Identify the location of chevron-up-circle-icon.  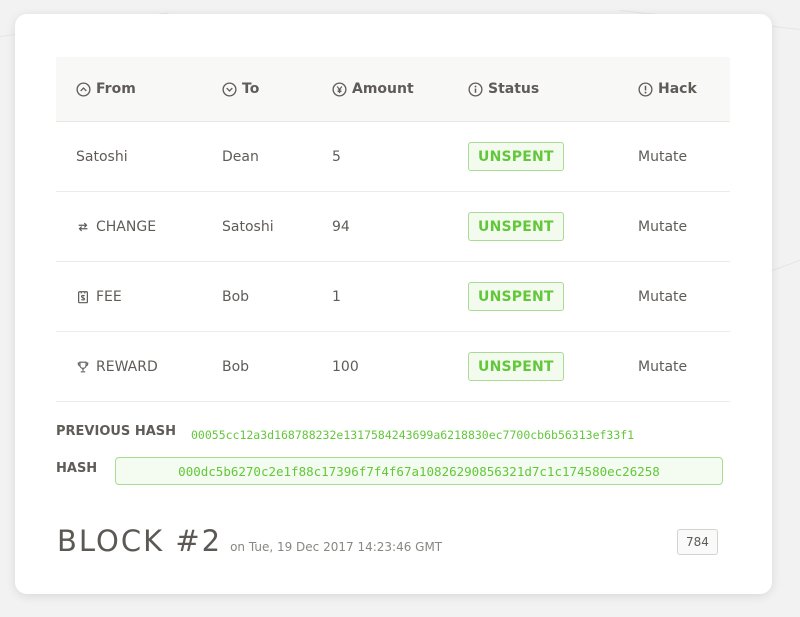
(83, 89).